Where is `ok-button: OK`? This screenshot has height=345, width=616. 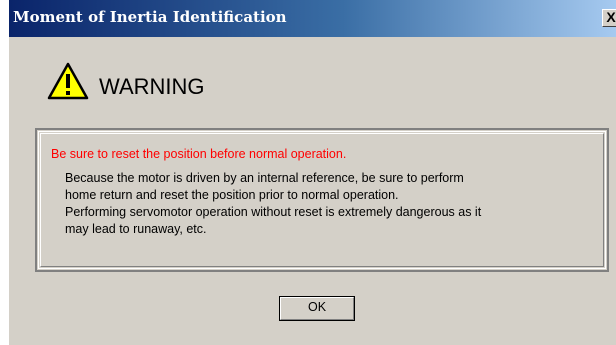 ok-button: OK is located at coordinates (317, 308).